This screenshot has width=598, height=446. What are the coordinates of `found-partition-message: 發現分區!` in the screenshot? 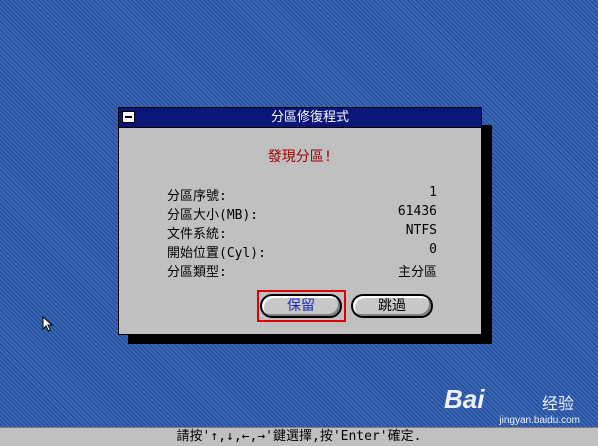 It's located at (300, 157).